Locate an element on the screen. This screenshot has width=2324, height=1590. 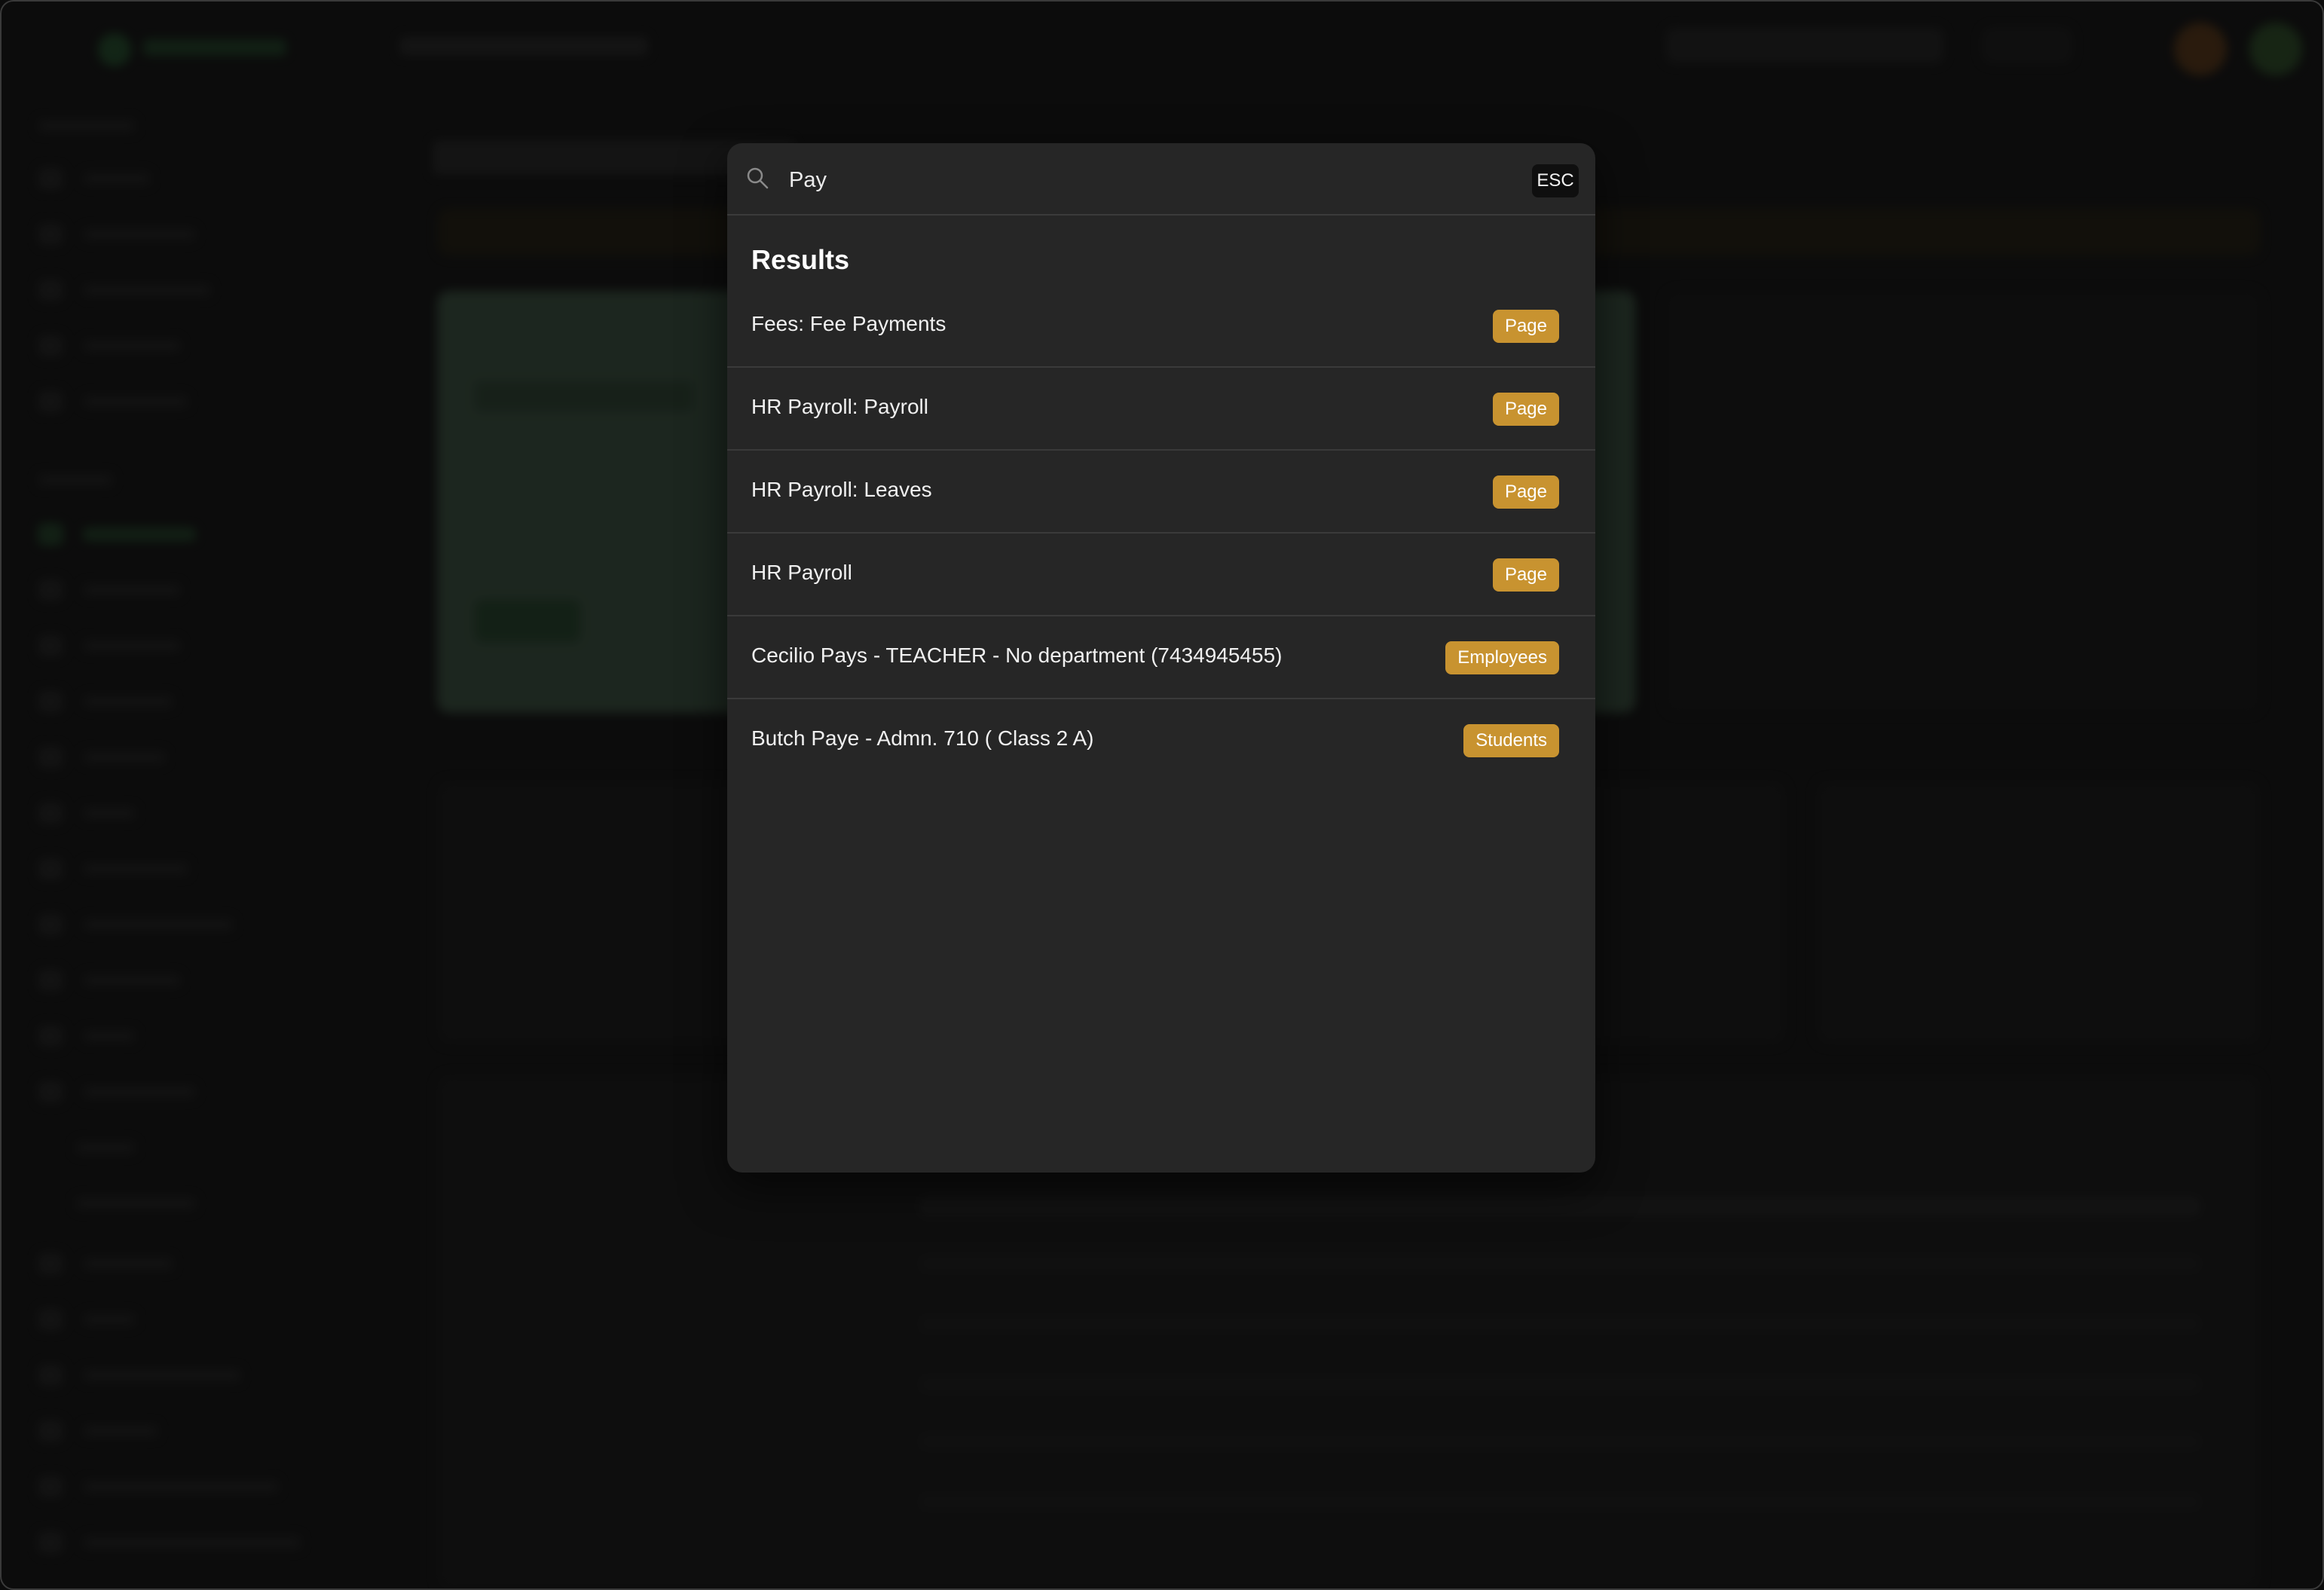
search-input is located at coordinates (1135, 180).